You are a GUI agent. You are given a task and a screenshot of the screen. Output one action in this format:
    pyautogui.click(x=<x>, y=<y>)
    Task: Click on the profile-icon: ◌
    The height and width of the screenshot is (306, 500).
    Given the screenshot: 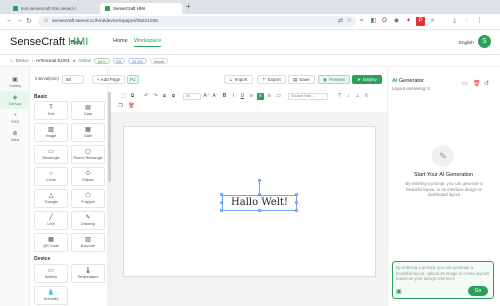 What is the action you would take?
    pyautogui.click(x=466, y=21)
    